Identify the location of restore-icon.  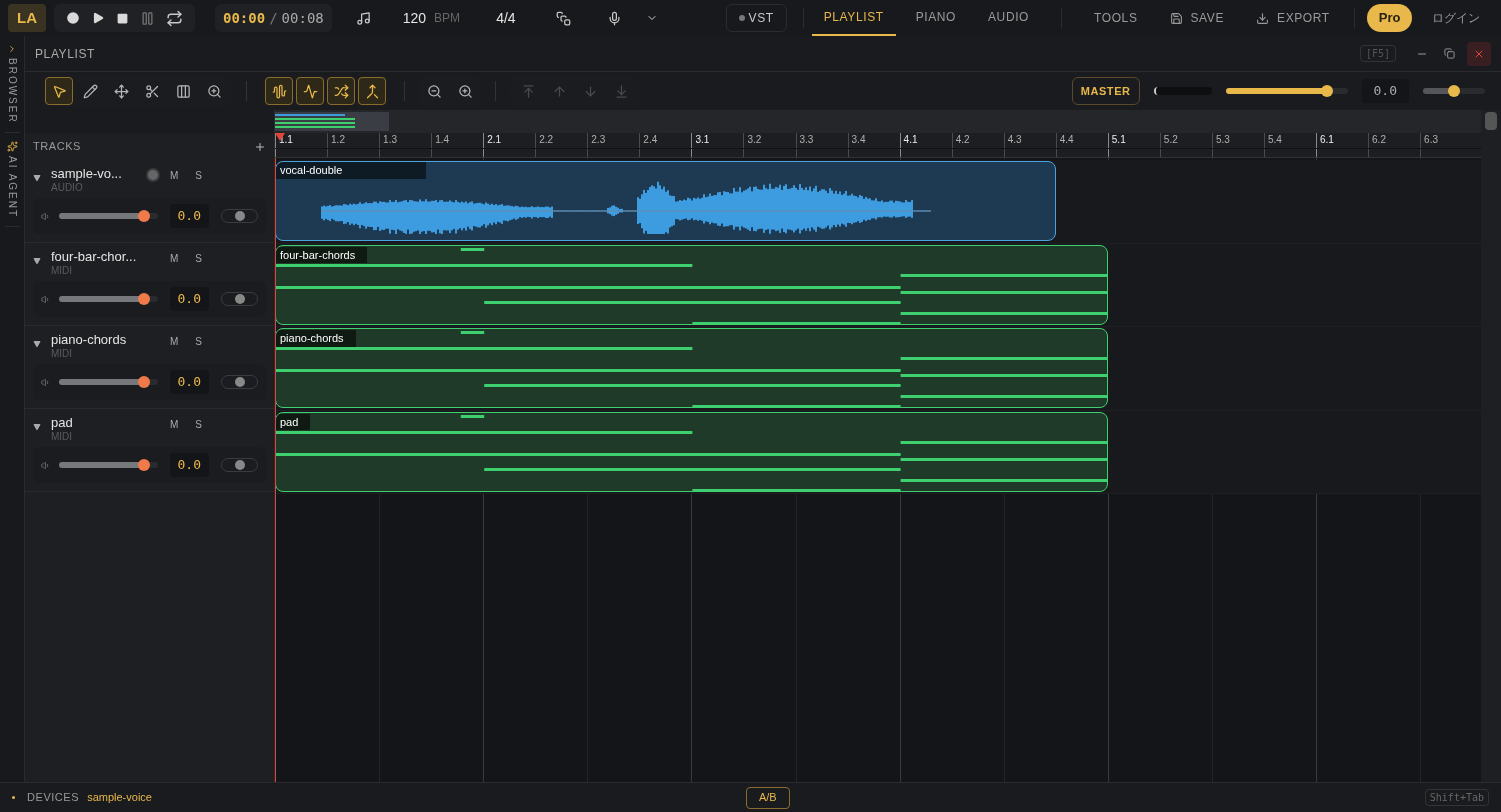
(1449, 53).